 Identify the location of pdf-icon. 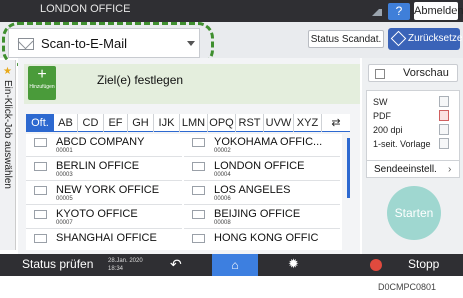
(444, 115).